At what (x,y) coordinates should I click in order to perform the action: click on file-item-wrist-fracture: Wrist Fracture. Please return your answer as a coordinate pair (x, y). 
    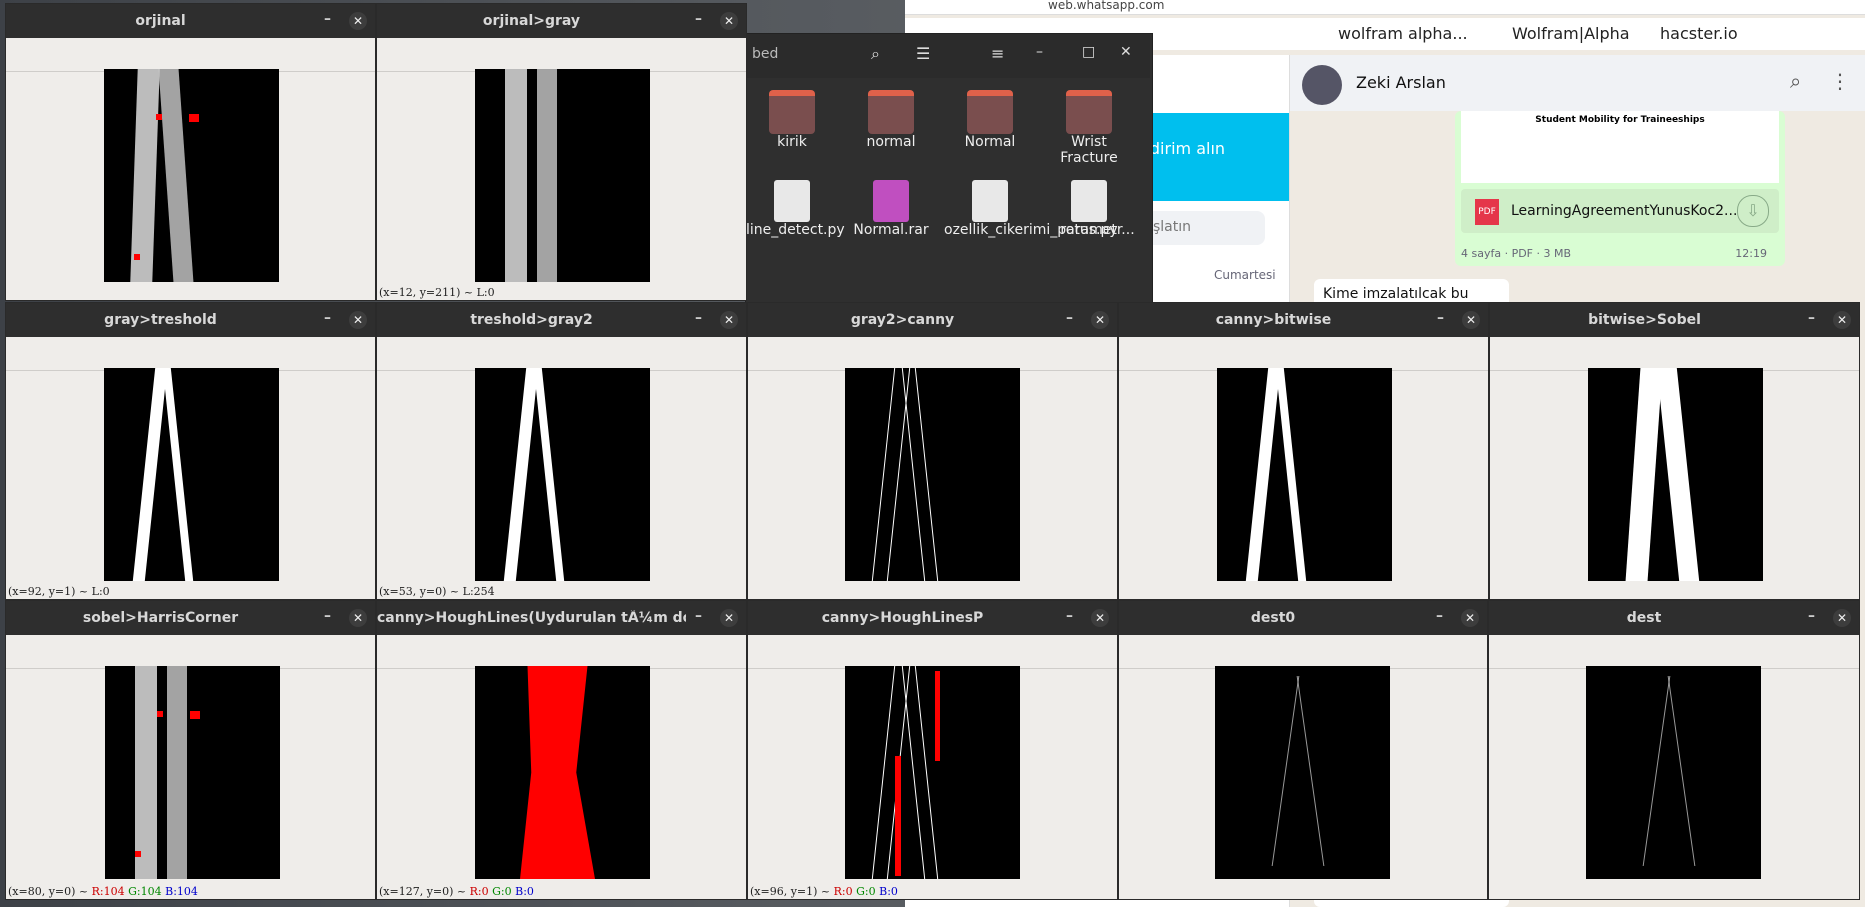
    Looking at the image, I should click on (1089, 128).